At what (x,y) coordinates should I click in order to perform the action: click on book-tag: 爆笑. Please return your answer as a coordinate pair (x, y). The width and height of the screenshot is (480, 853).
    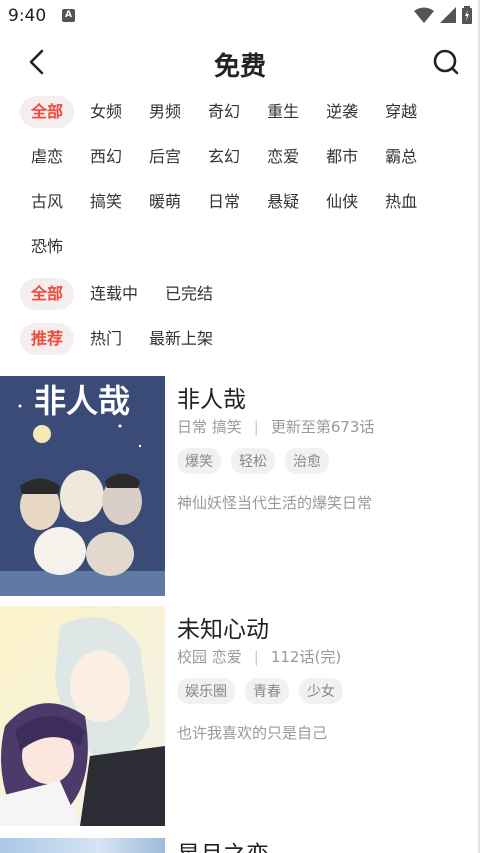
    Looking at the image, I should click on (199, 461).